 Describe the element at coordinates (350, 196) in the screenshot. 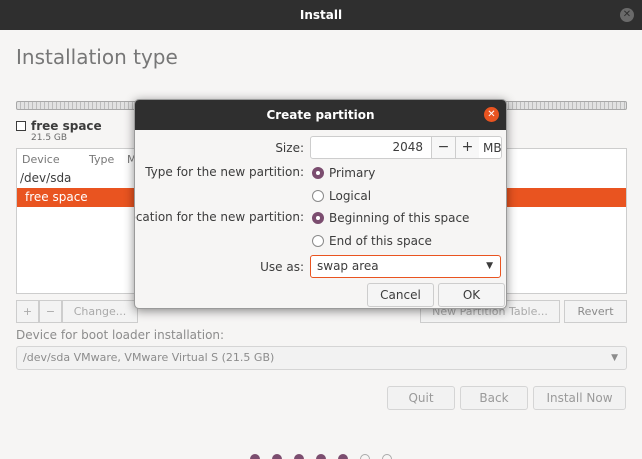

I see `radio-logical-label: Logical` at that location.